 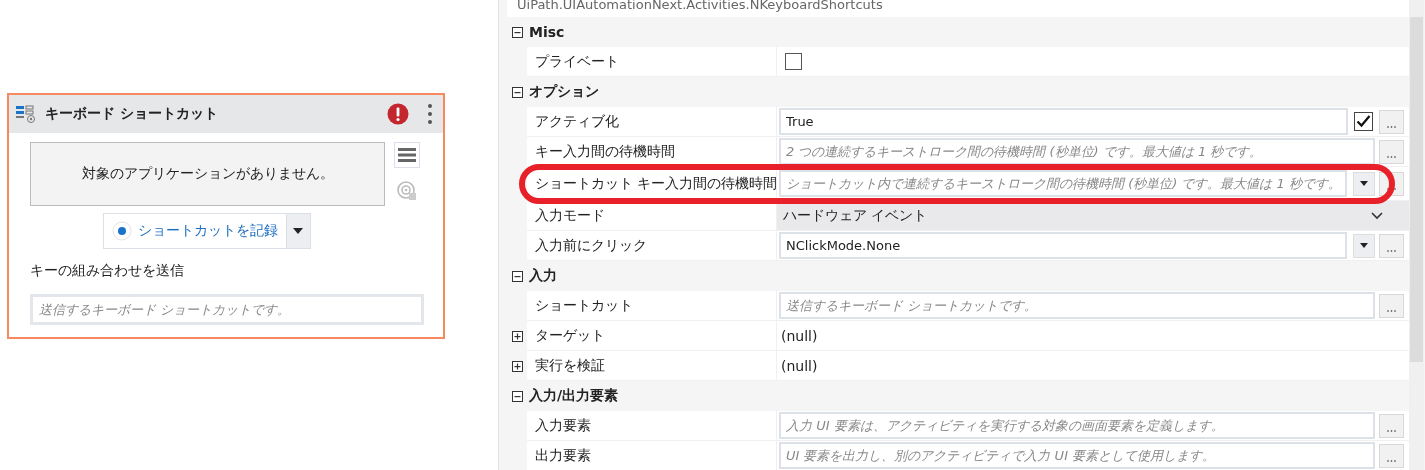 What do you see at coordinates (121, 231) in the screenshot?
I see `record-dot-icon` at bounding box center [121, 231].